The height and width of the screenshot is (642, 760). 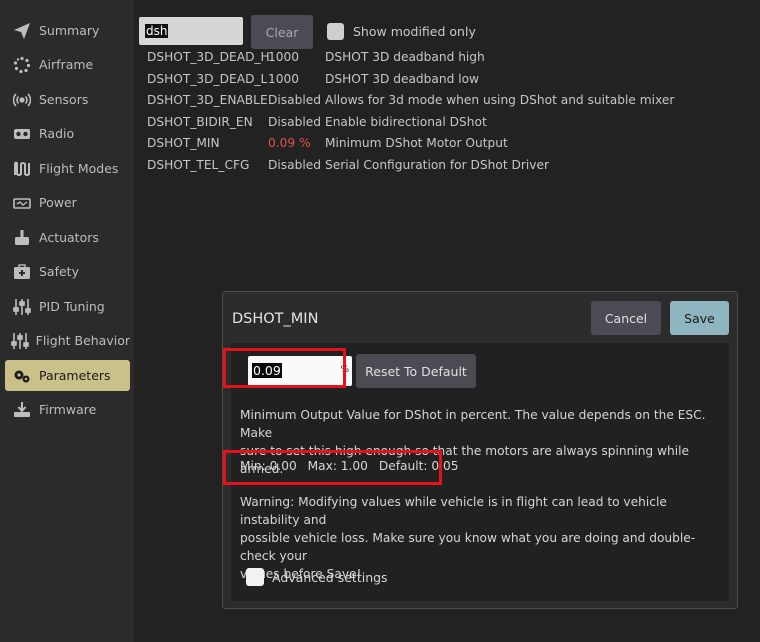 I want to click on param-value-modified: 0.09 %, so click(x=289, y=143).